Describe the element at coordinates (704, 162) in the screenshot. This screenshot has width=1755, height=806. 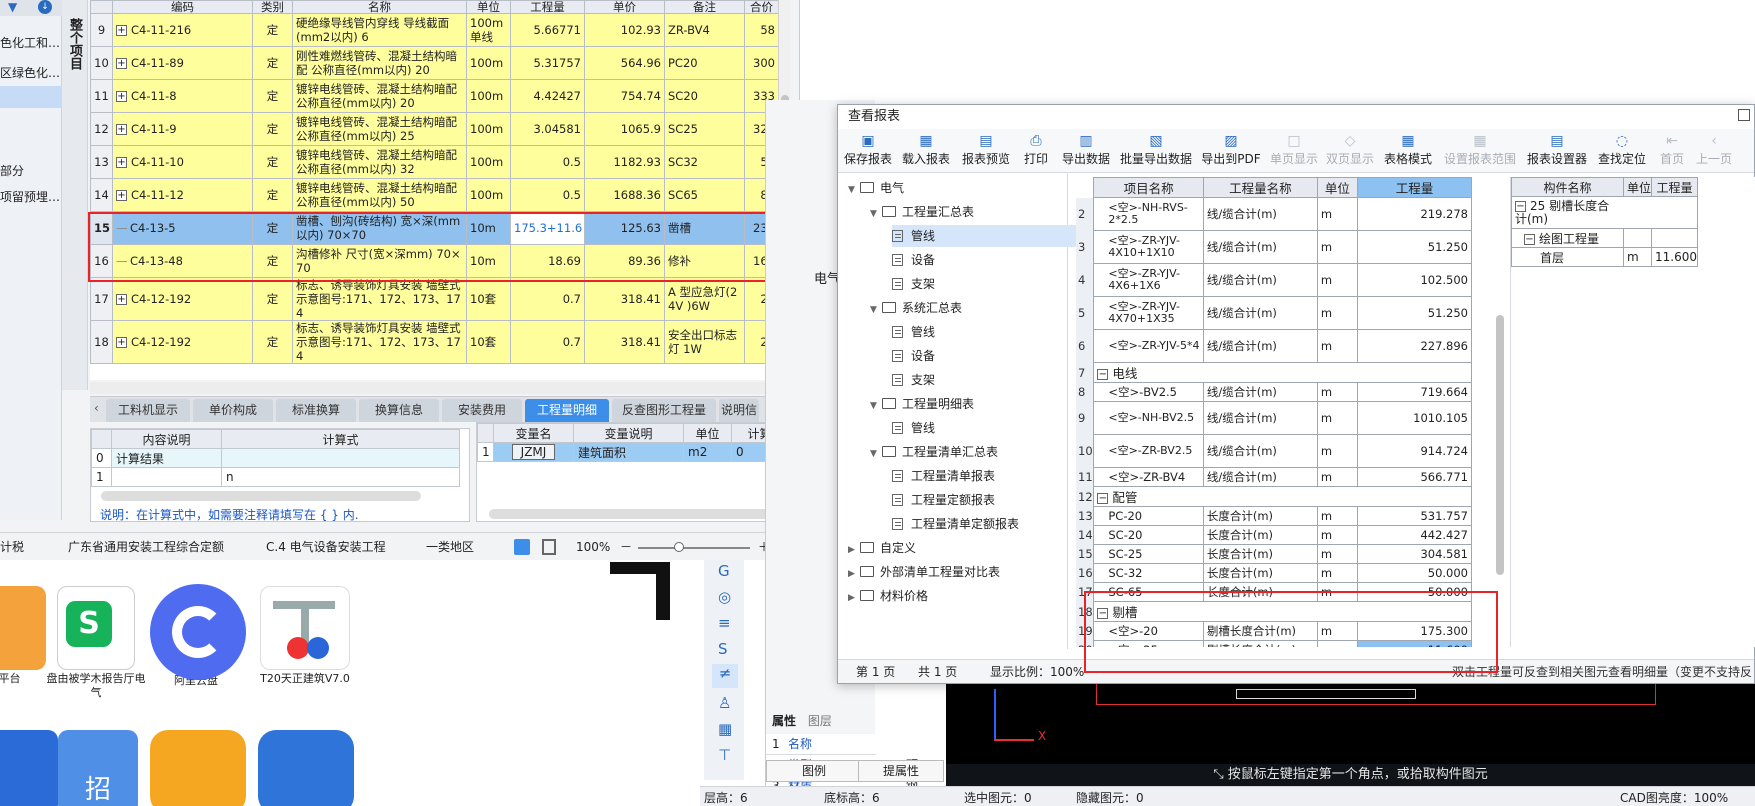
I see `row-note: SC32` at that location.